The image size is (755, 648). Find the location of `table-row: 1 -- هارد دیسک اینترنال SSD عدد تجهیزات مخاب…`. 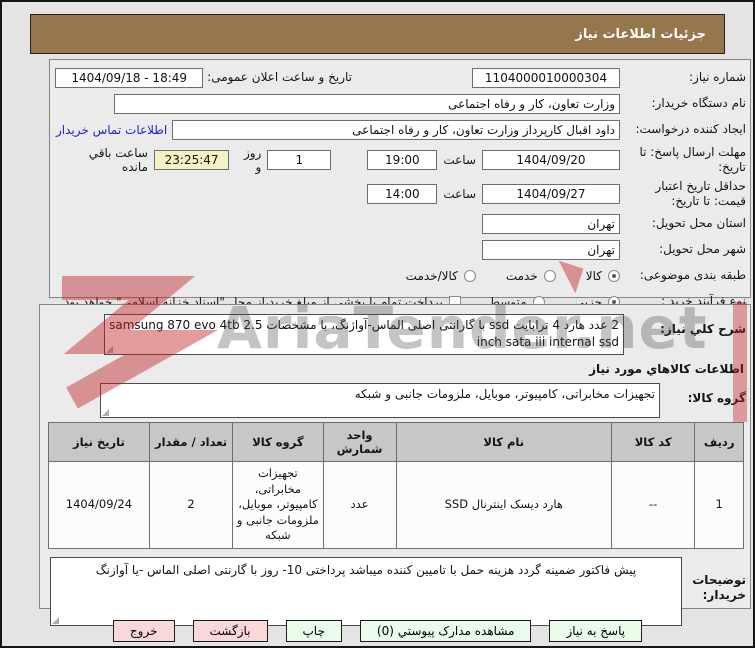

table-row: 1 -- هارد دیسک اینترنال SSD عدد تجهیزات مخاب… is located at coordinates (396, 505).